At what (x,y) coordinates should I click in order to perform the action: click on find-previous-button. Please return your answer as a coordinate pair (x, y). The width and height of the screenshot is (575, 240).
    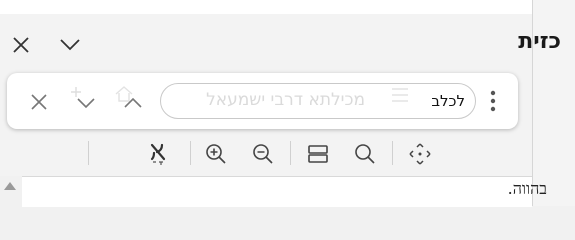
    Looking at the image, I should click on (133, 103).